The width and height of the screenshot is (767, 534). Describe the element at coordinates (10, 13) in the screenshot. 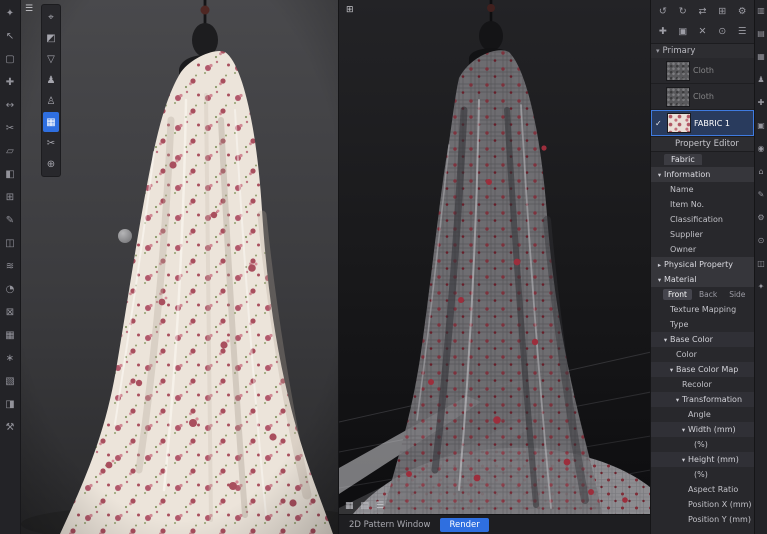

I see `star-tool-icon: ✦` at that location.